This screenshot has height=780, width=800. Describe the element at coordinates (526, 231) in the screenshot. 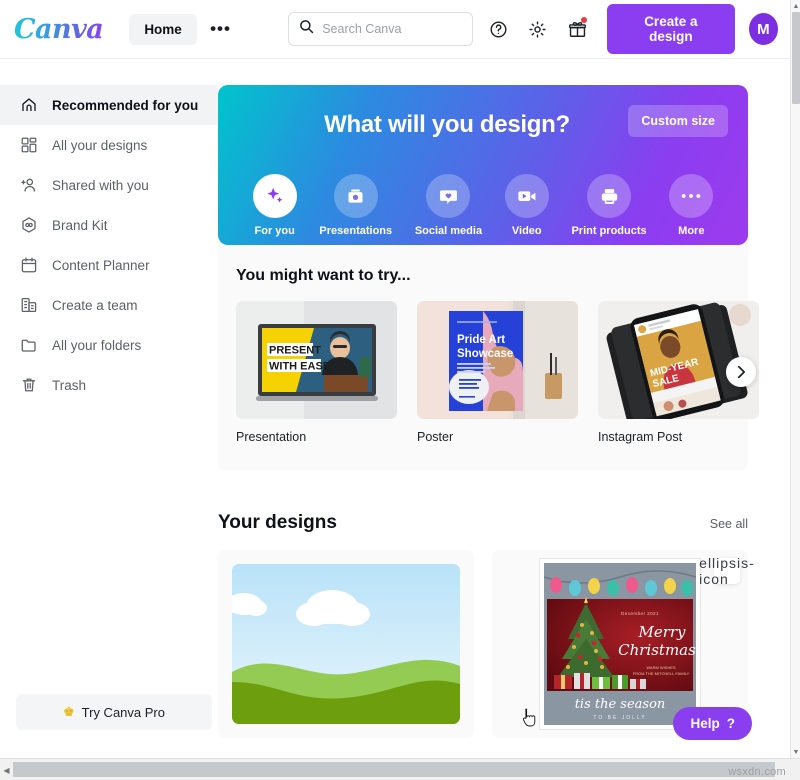

I see `category-label: Video` at that location.